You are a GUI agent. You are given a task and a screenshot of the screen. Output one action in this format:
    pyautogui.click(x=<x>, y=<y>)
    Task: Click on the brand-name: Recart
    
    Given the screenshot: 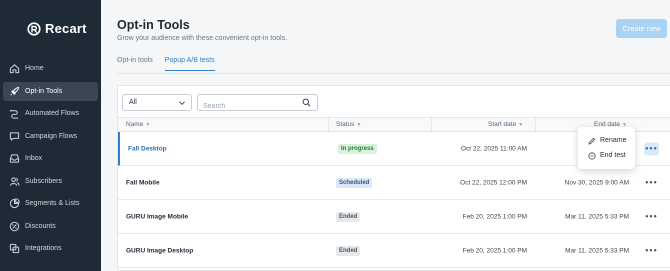 What is the action you would take?
    pyautogui.click(x=66, y=28)
    